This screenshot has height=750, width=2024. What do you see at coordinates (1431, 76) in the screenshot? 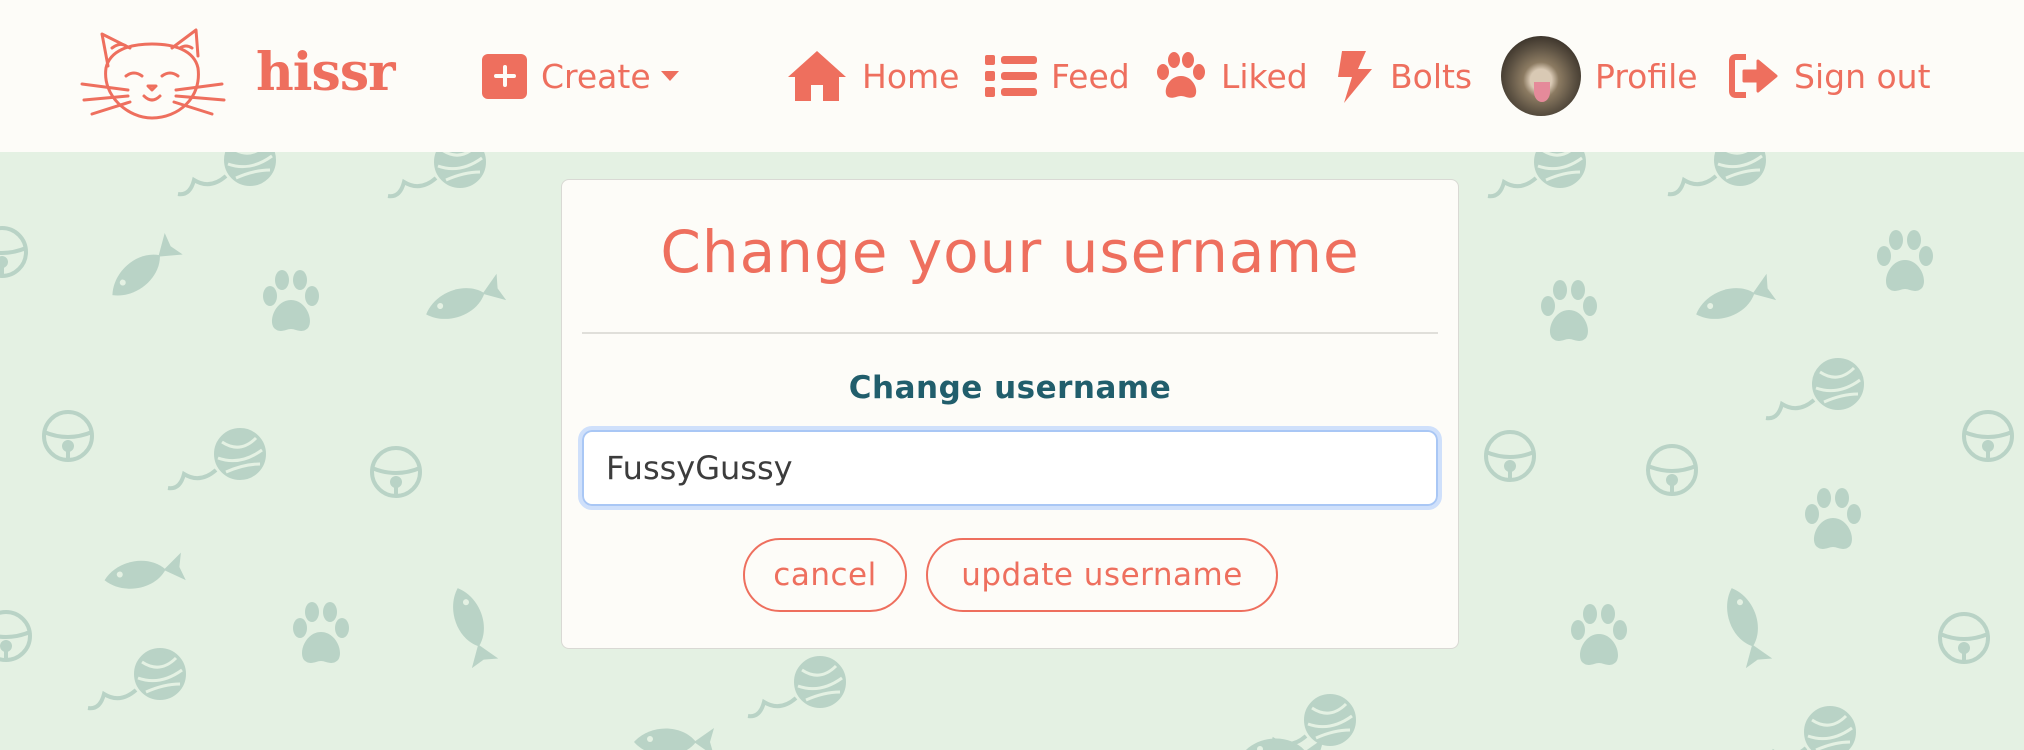
I see `nav-bolts-label: Bolts` at bounding box center [1431, 76].